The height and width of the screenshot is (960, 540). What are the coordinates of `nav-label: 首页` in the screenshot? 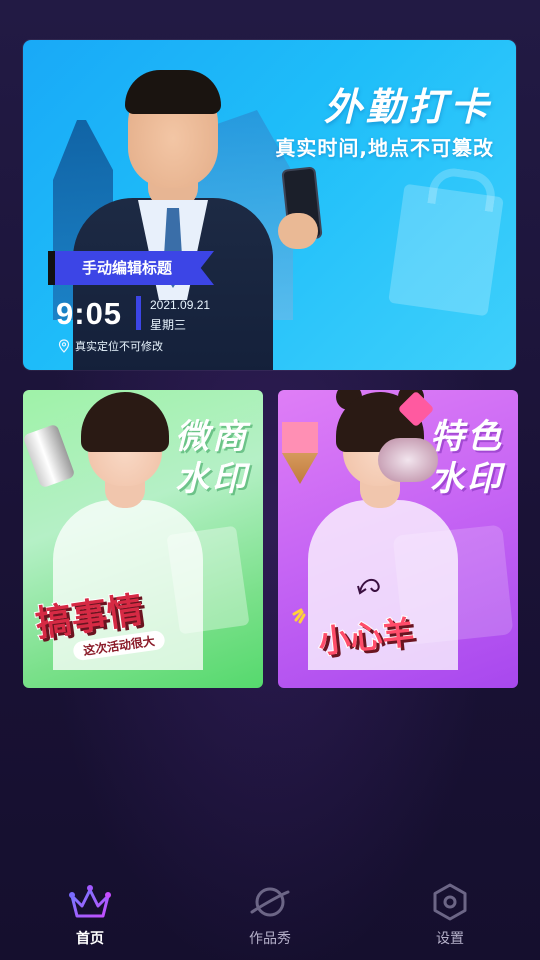 It's located at (90, 939).